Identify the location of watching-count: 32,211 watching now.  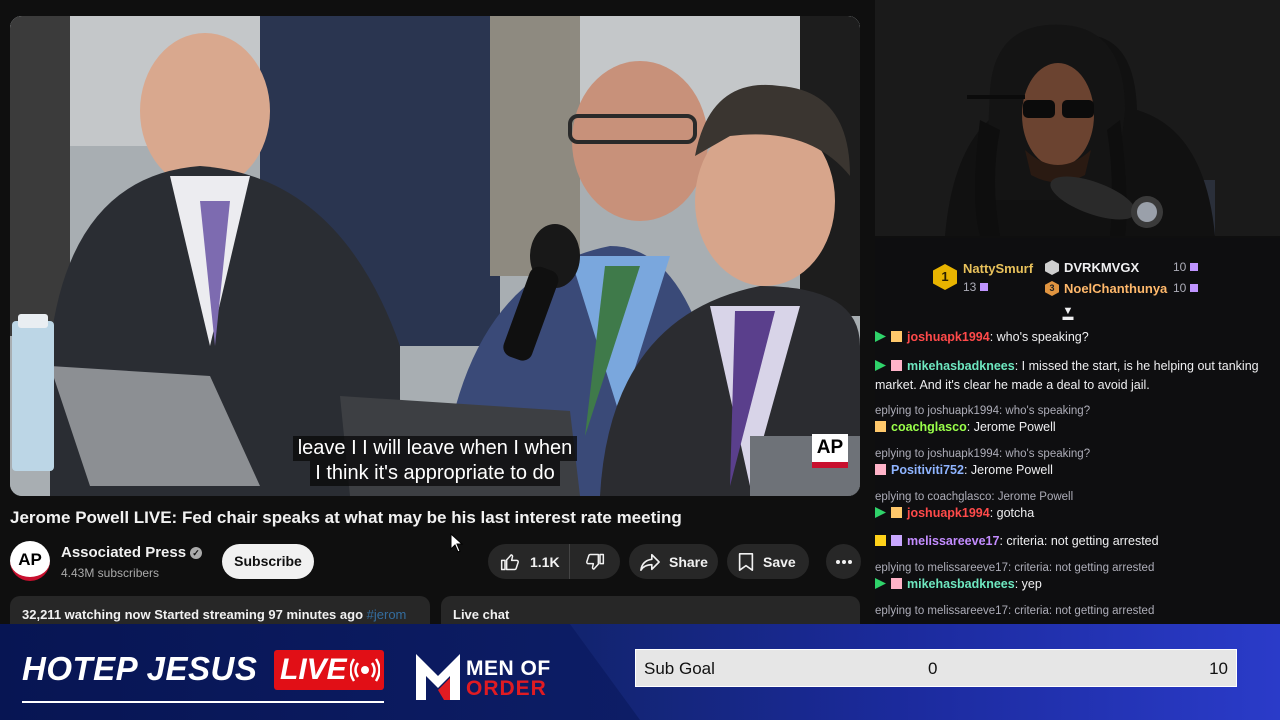
(86, 614).